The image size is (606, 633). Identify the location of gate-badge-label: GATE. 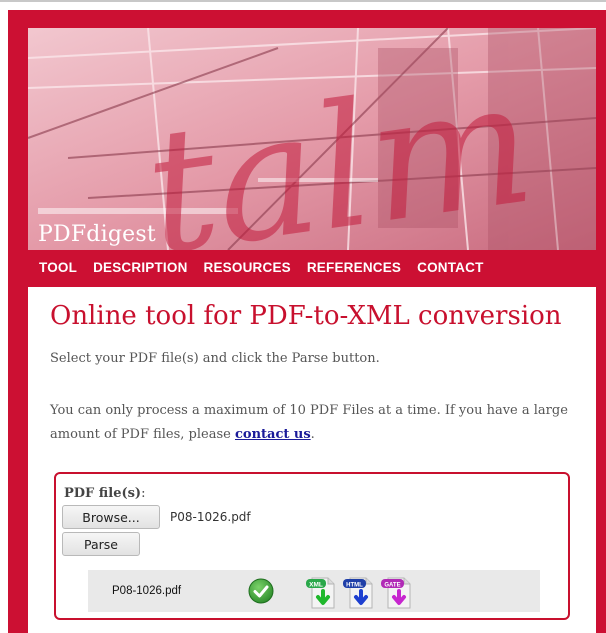
(392, 585).